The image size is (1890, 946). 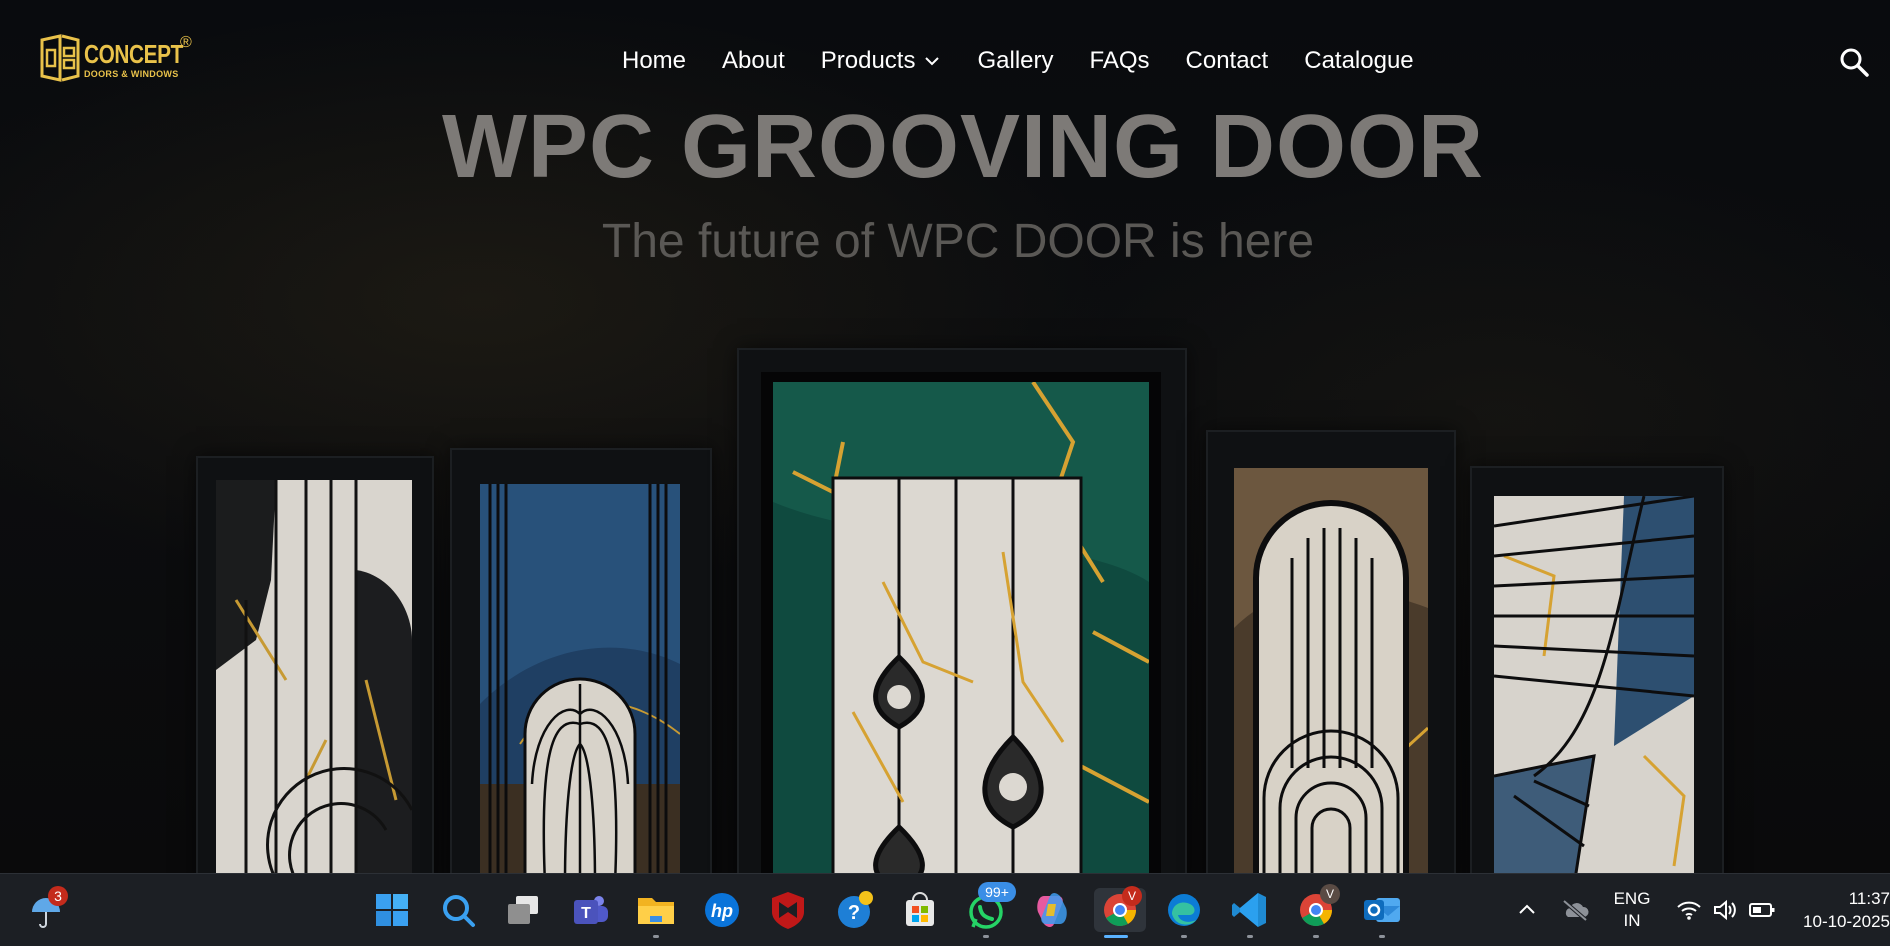 I want to click on show-hidden-icons-chevron-icon, so click(x=1527, y=910).